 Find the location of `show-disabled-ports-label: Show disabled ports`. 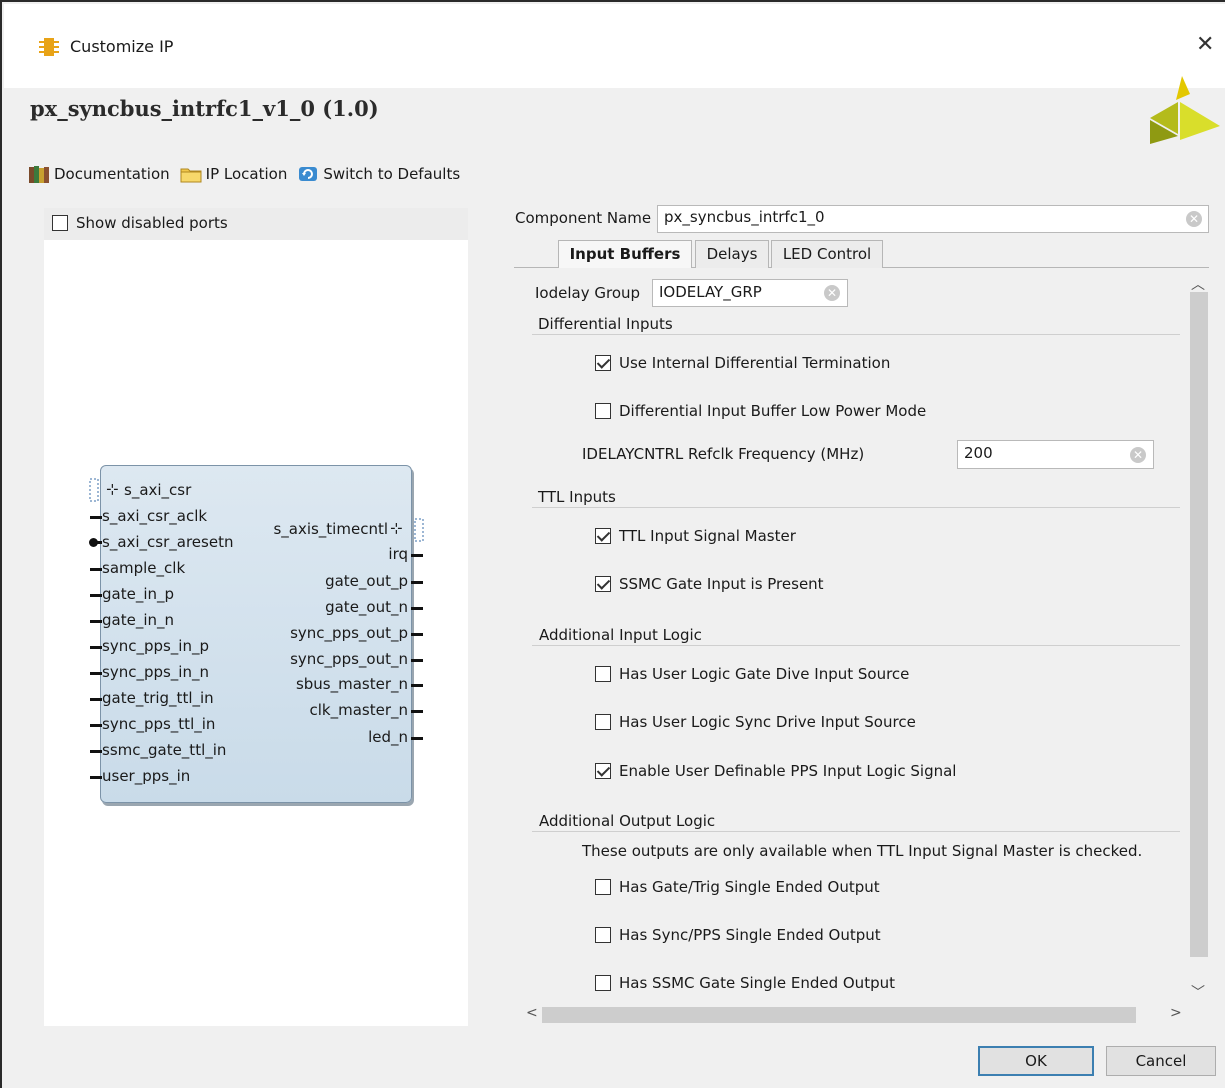

show-disabled-ports-label: Show disabled ports is located at coordinates (152, 223).